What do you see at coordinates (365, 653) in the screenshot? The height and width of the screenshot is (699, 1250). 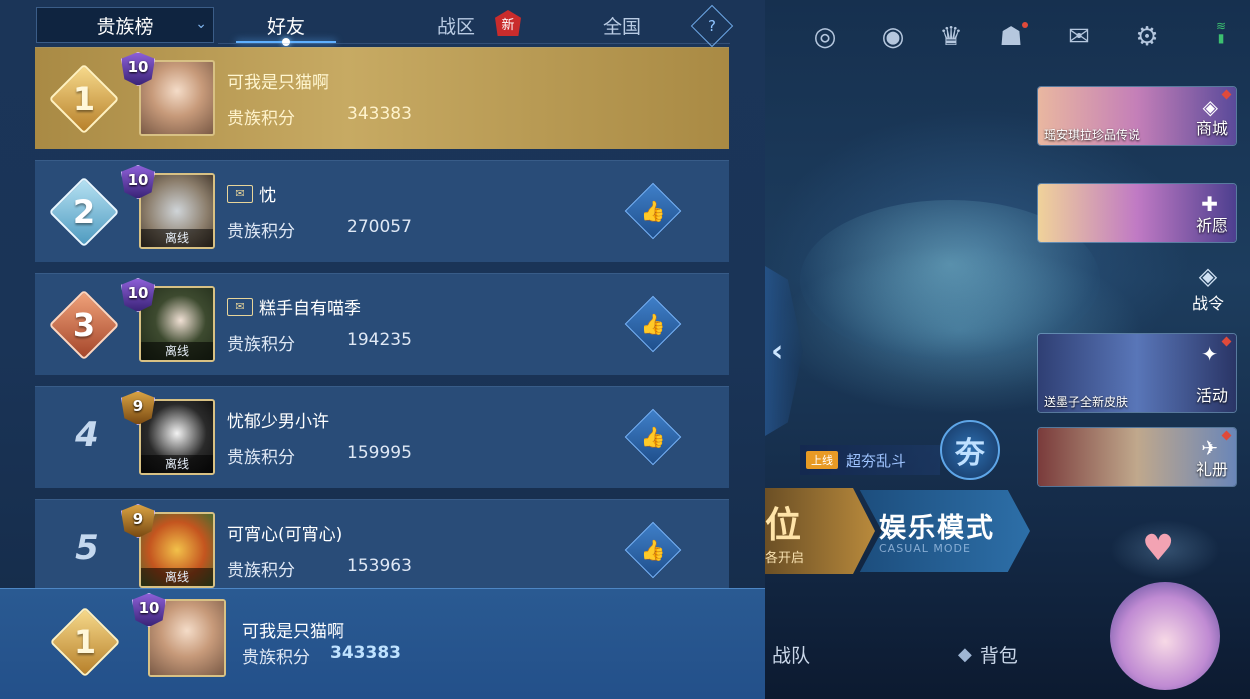 I see `my-score-value: 343383` at bounding box center [365, 653].